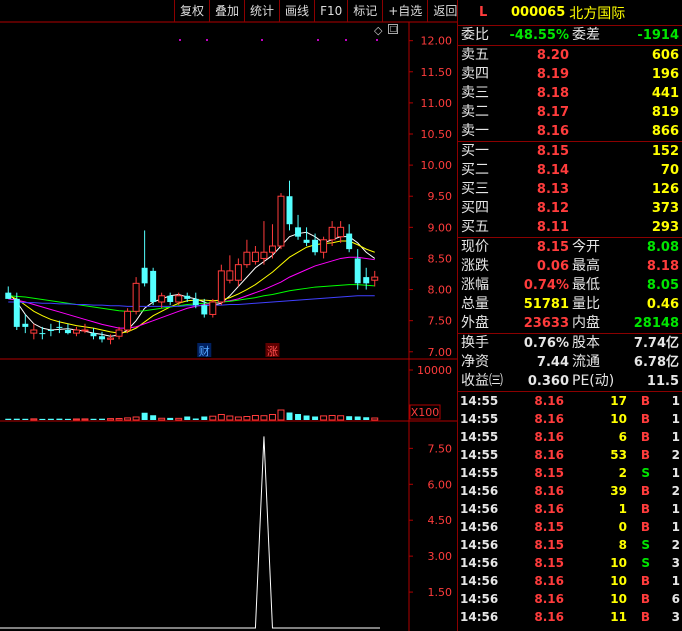 This screenshot has height=631, width=682. Describe the element at coordinates (570, 617) in the screenshot. I see `tick-row: 14:56 8.16 11 B 3` at that location.